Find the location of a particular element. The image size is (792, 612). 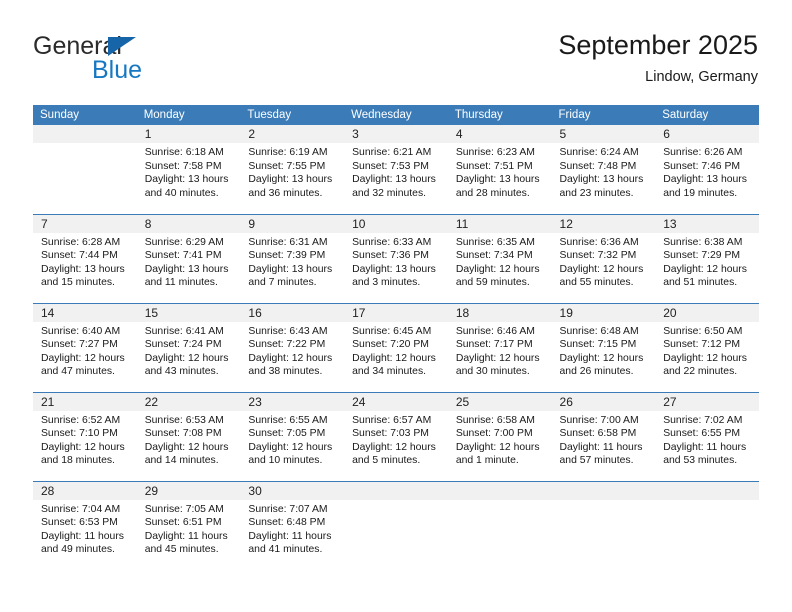

daylight-duration-line2: and 55 minutes. is located at coordinates (596, 283).